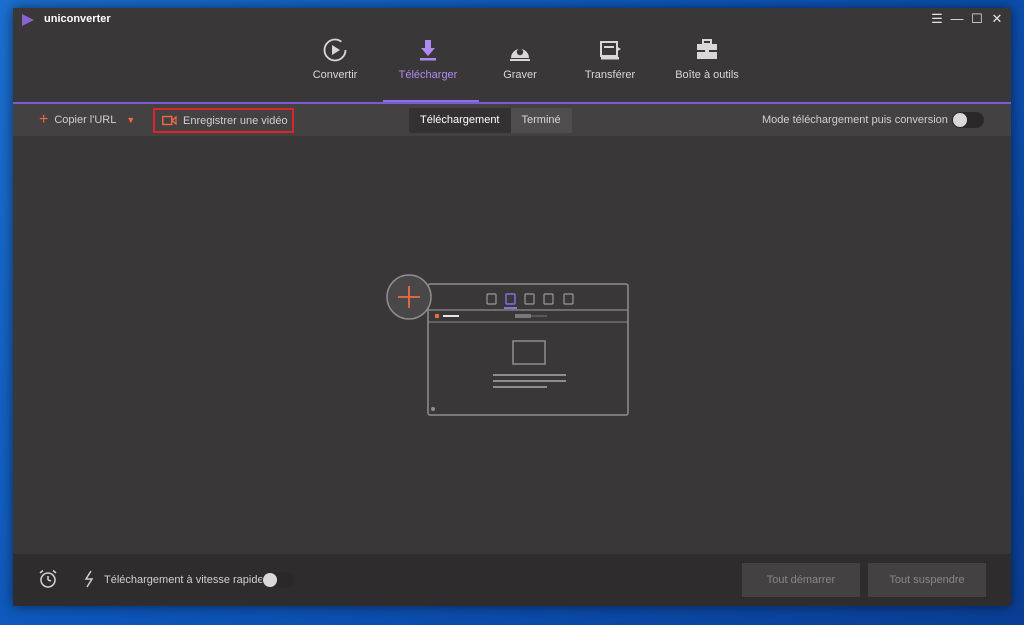 The height and width of the screenshot is (625, 1024). I want to click on start-all-button: Tout démarrer, so click(801, 580).